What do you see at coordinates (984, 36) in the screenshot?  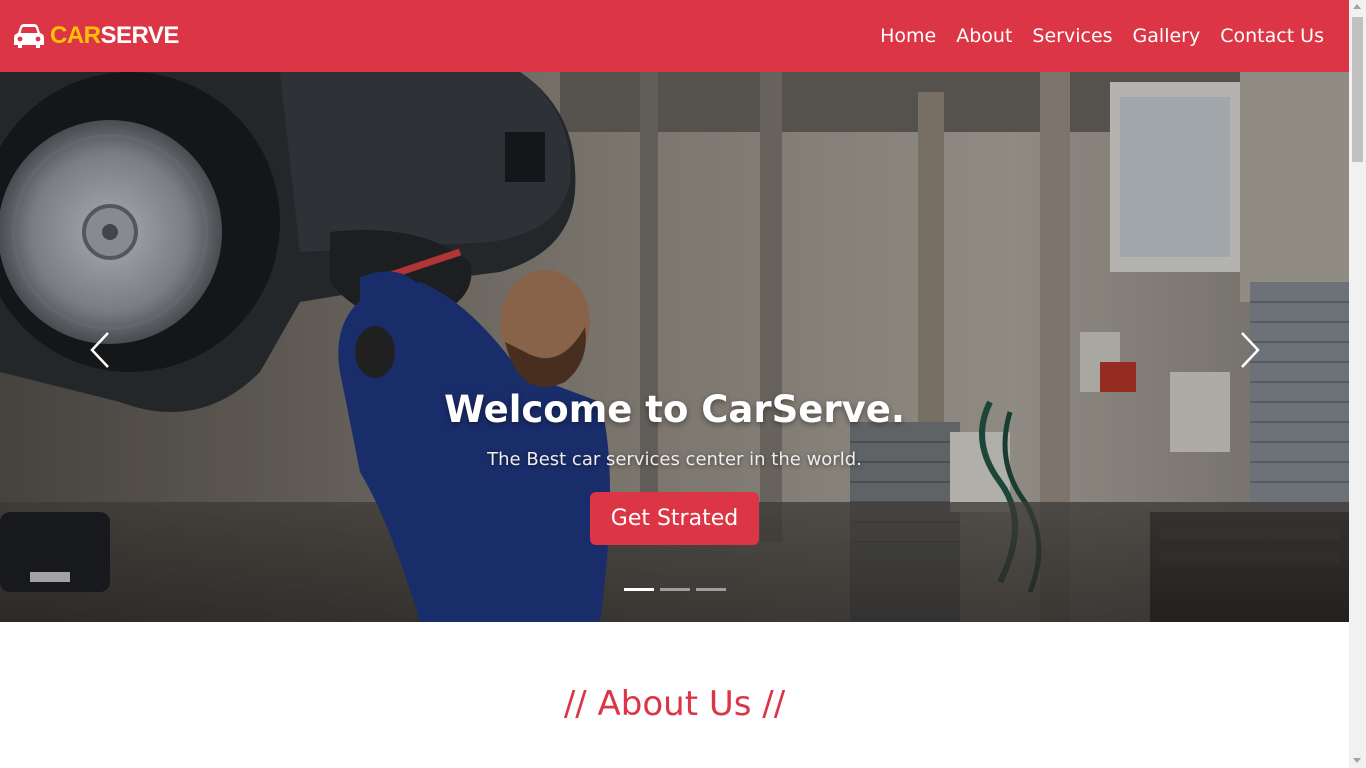 I see `nav-link-about: About` at bounding box center [984, 36].